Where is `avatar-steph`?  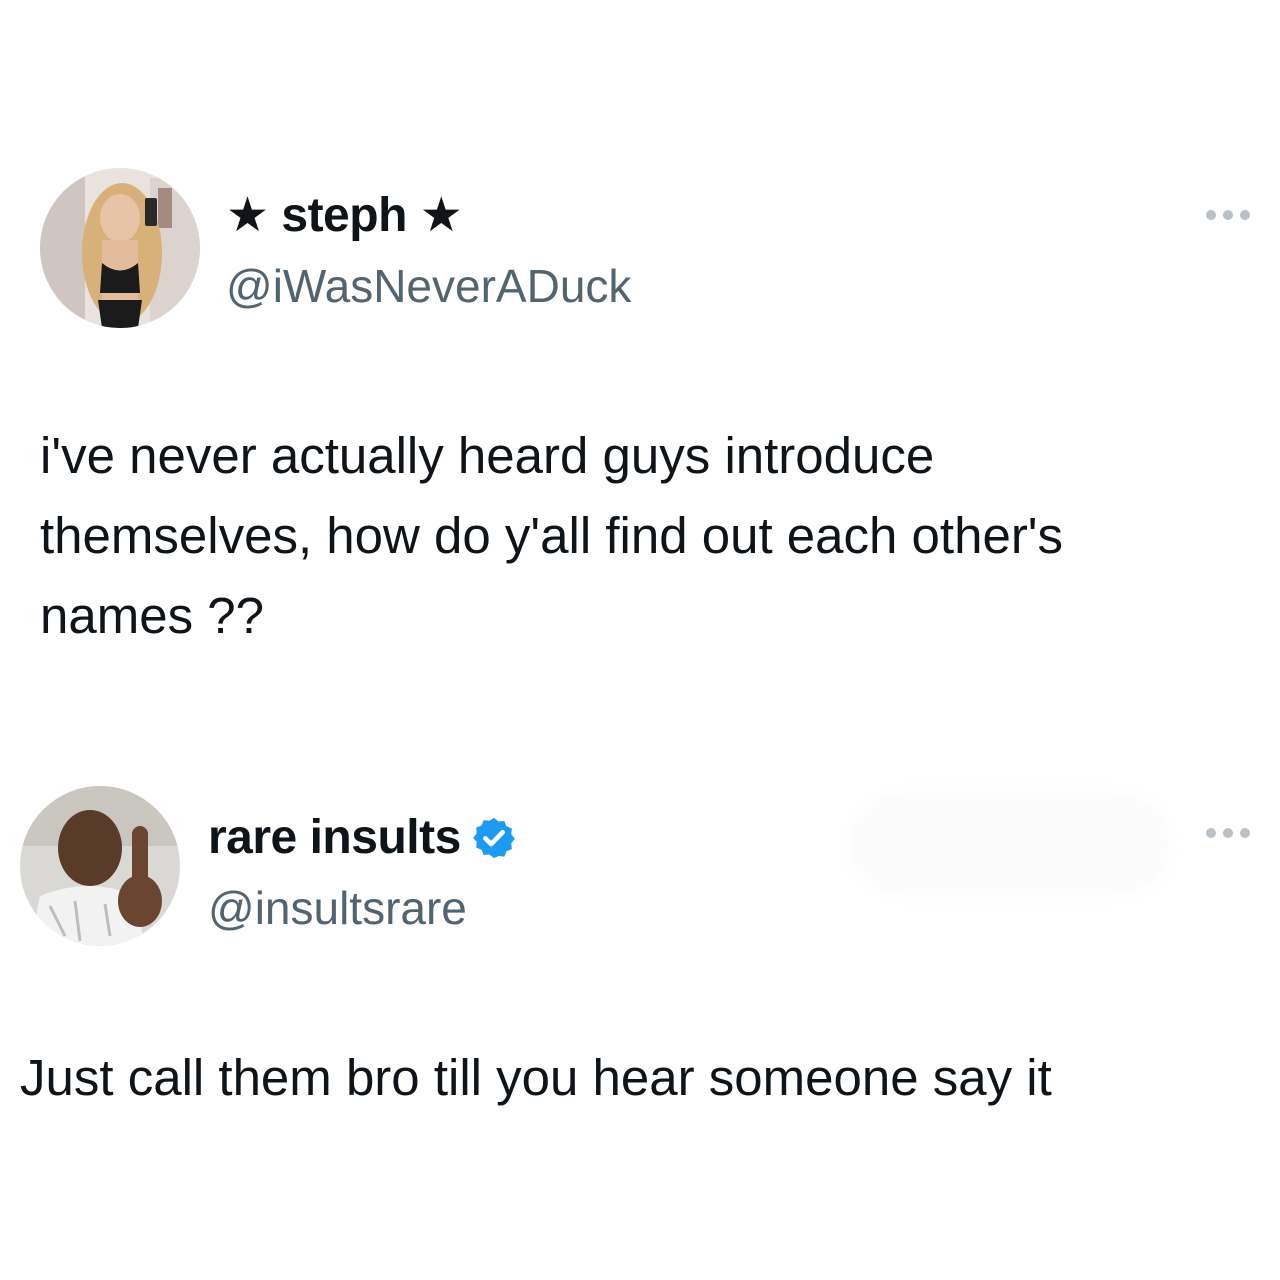 avatar-steph is located at coordinates (120, 248).